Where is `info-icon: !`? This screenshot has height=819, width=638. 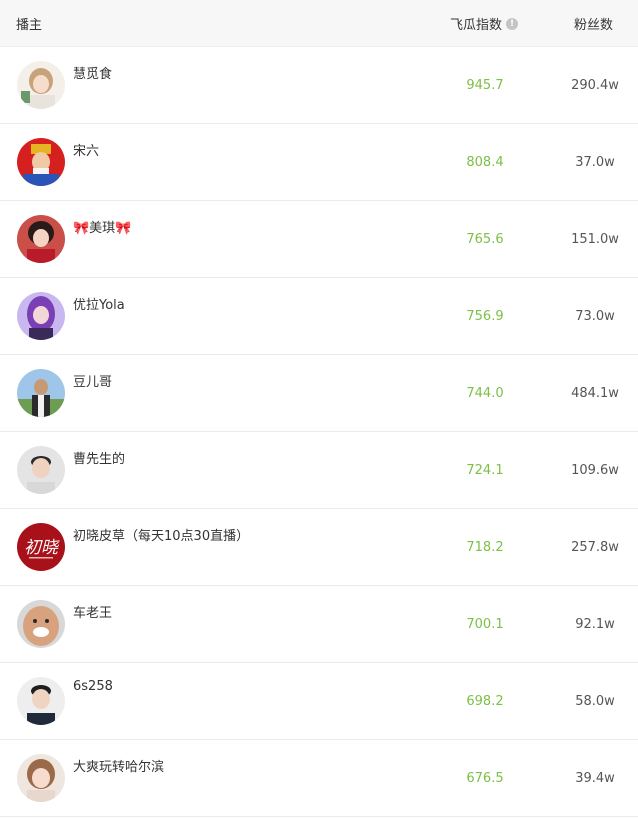
info-icon: ! is located at coordinates (512, 23).